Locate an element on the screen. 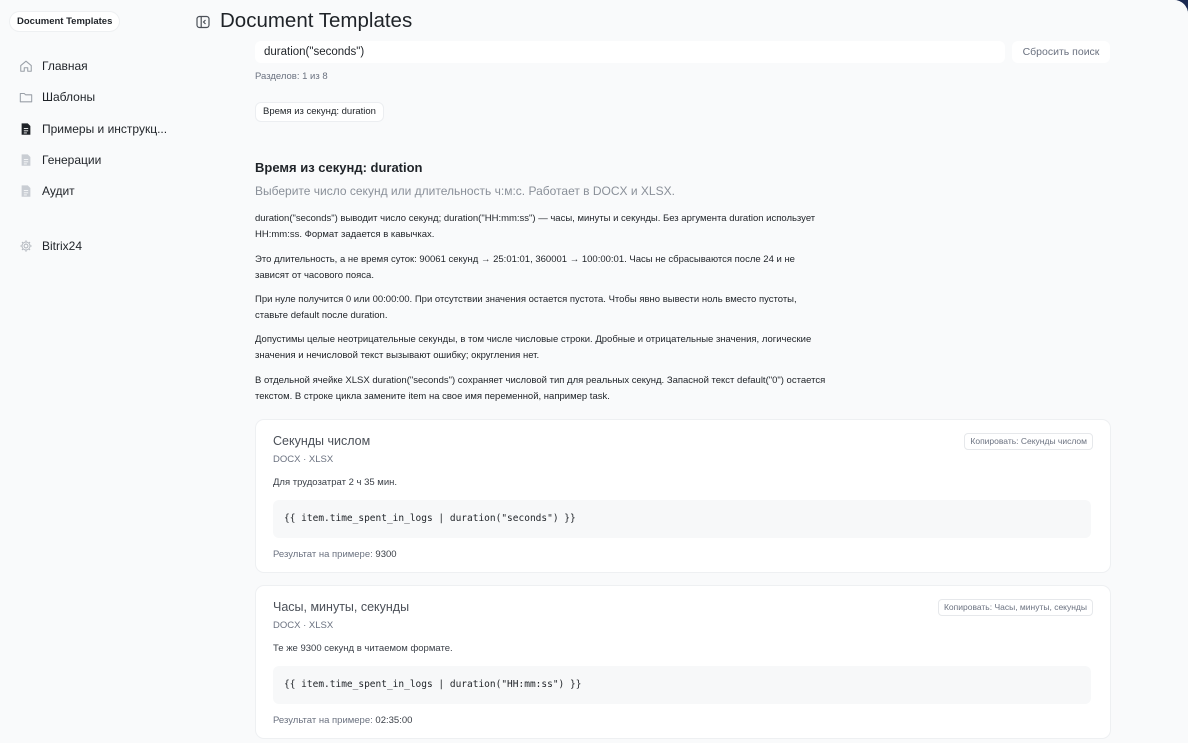 Image resolution: width=1188 pixels, height=743 pixels. section-title: Время из секунд: duration is located at coordinates (339, 167).